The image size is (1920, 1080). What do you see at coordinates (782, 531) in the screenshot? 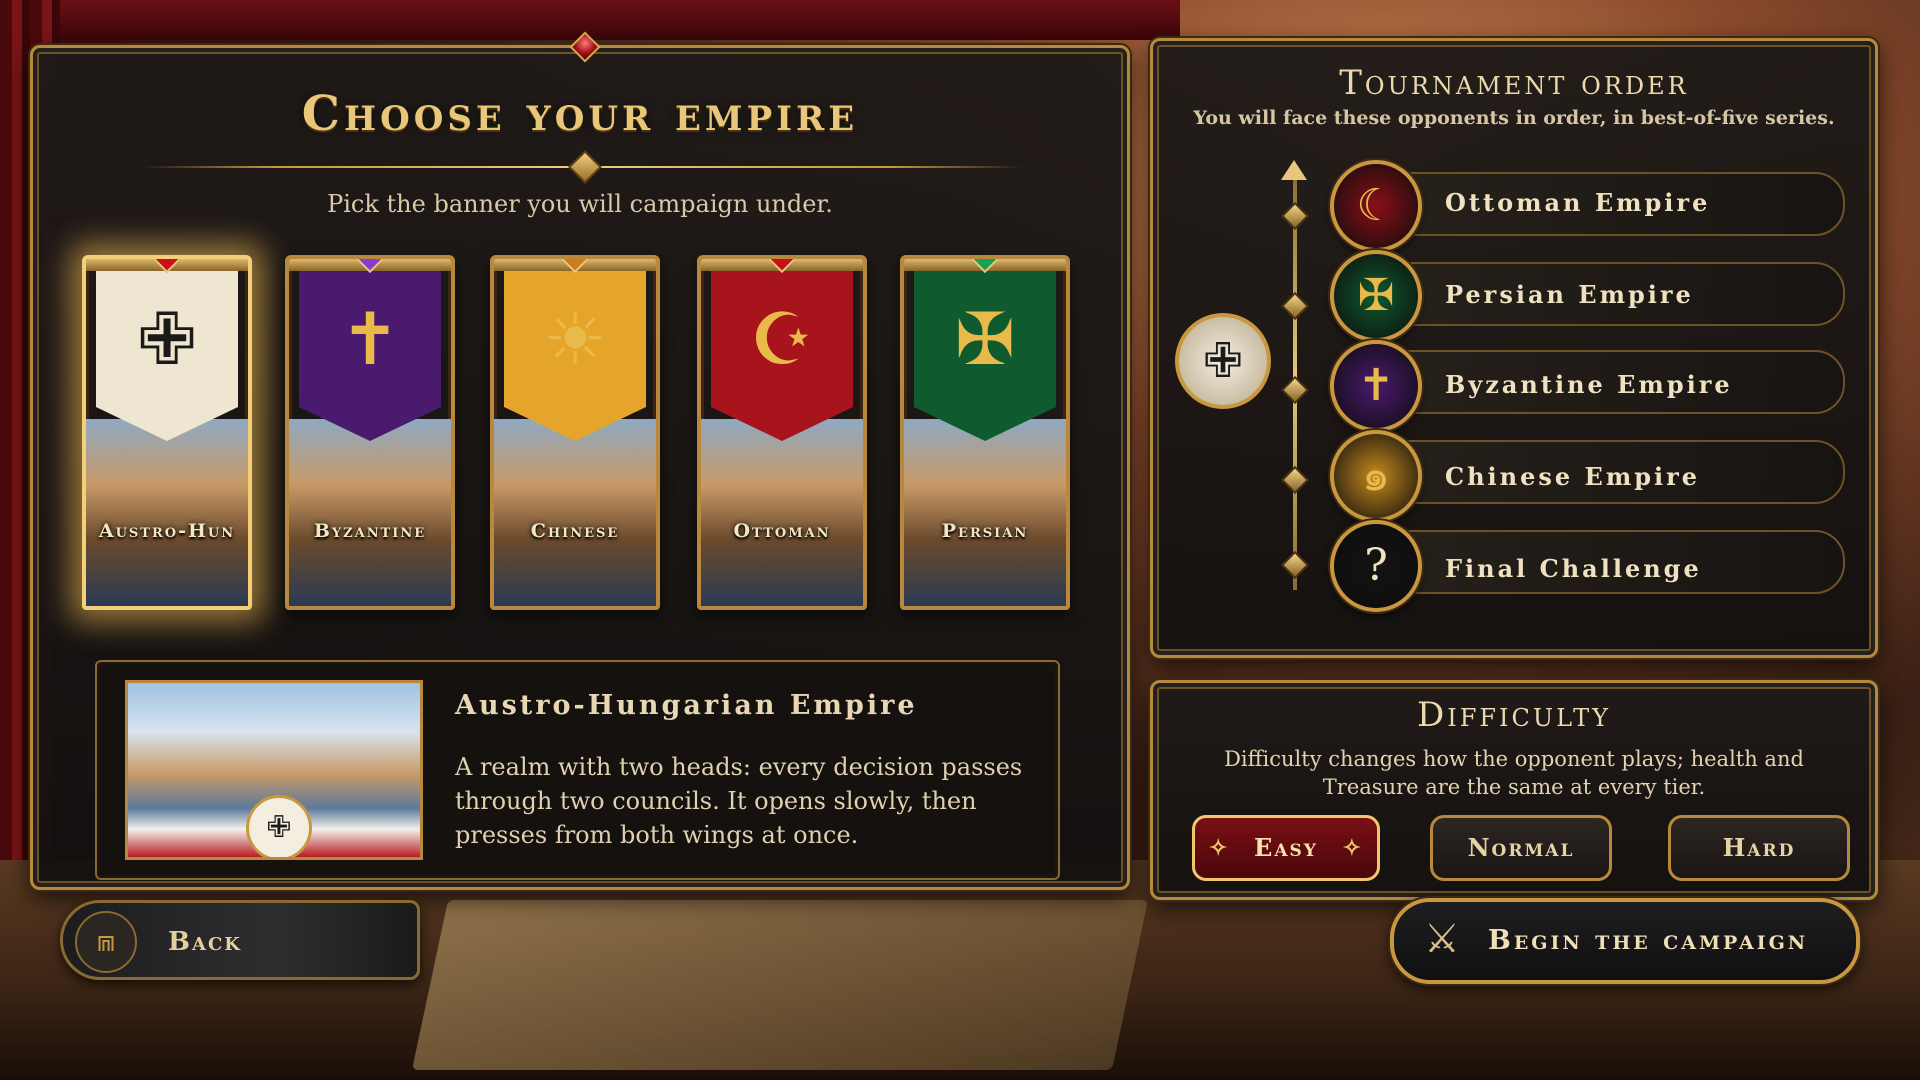
I see `banner-label: Ottoman` at bounding box center [782, 531].